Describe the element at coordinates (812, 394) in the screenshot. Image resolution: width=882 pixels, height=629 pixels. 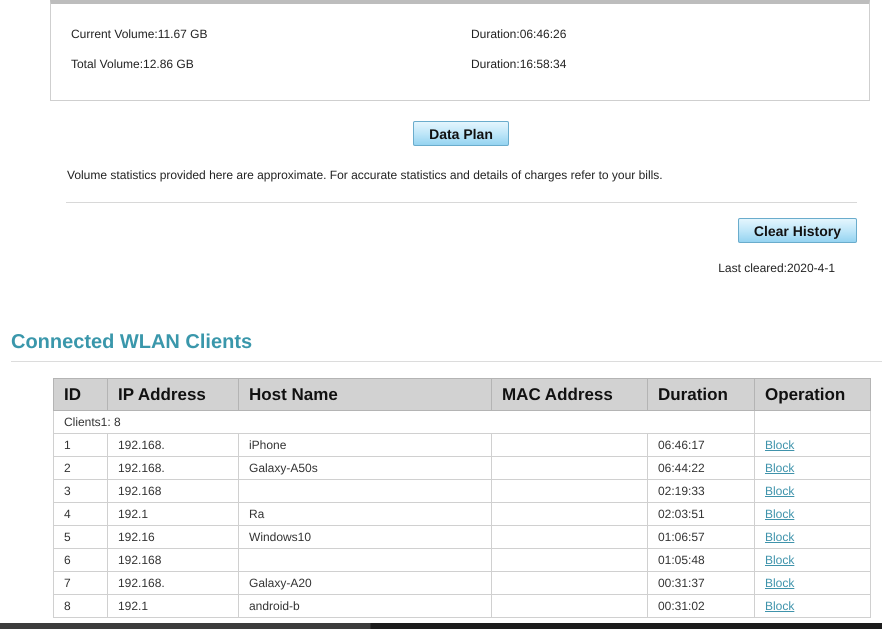
I see `column-header: Operation` at that location.